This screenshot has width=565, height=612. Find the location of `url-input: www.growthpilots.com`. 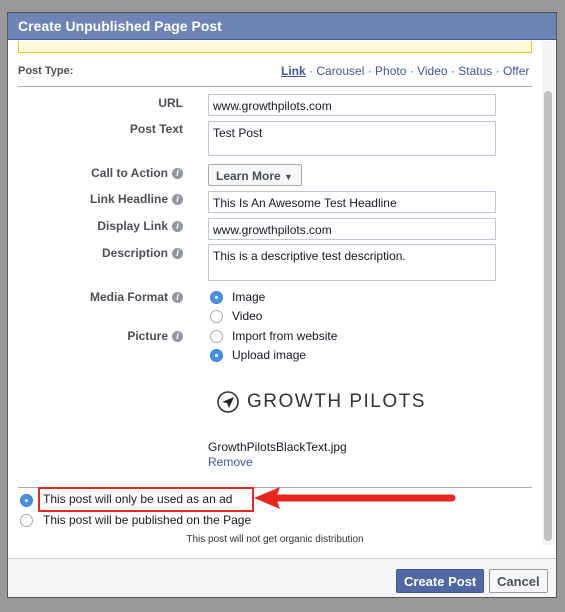

url-input: www.growthpilots.com is located at coordinates (352, 105).